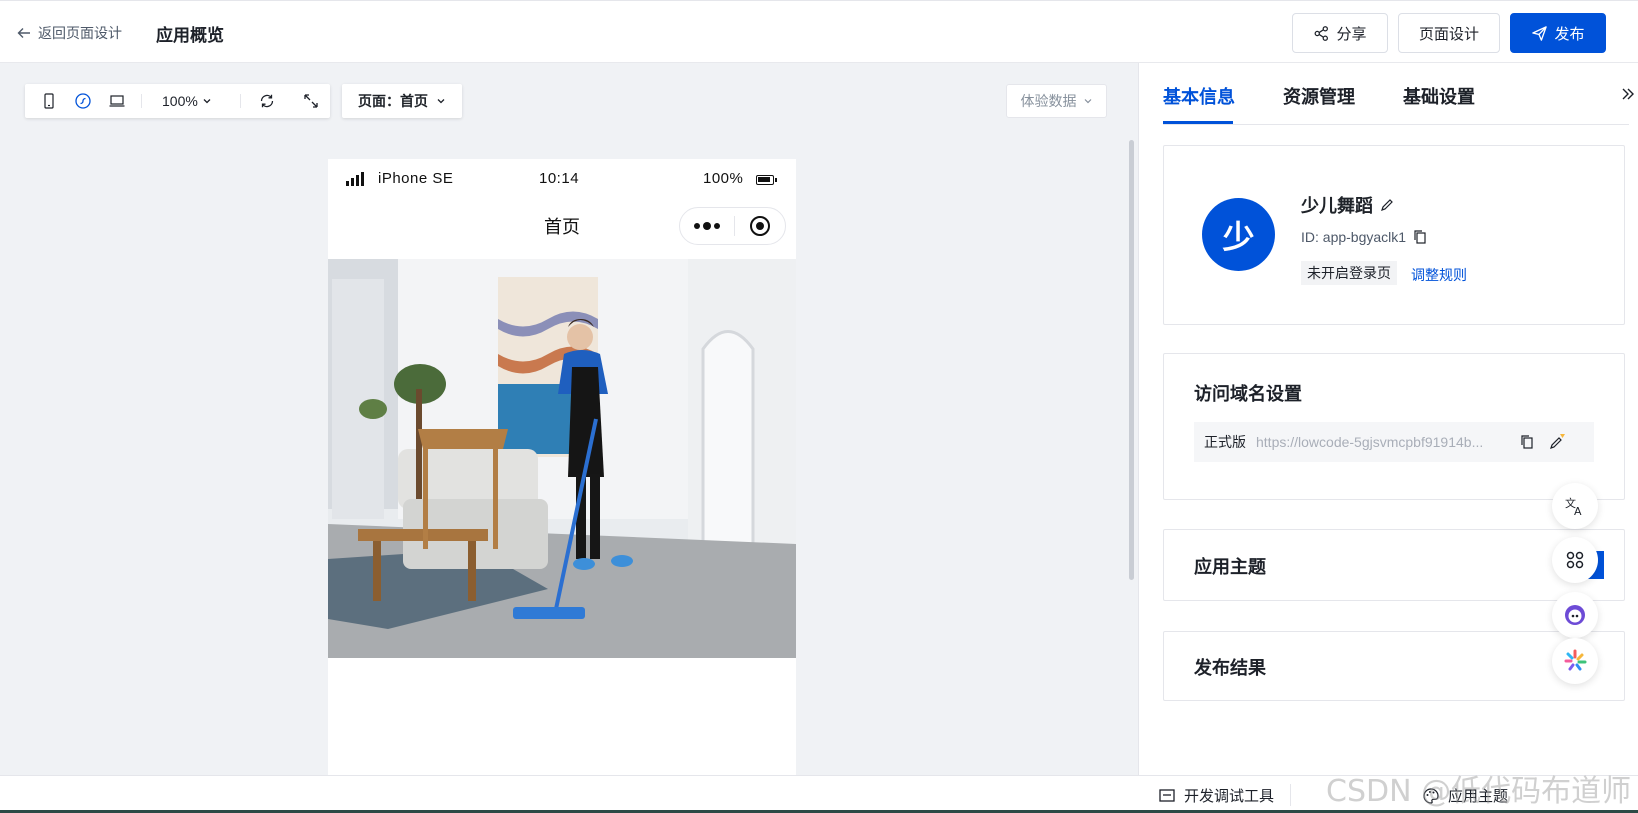 This screenshot has width=1638, height=813. Describe the element at coordinates (49, 101) in the screenshot. I see `mobile-device-icon` at that location.